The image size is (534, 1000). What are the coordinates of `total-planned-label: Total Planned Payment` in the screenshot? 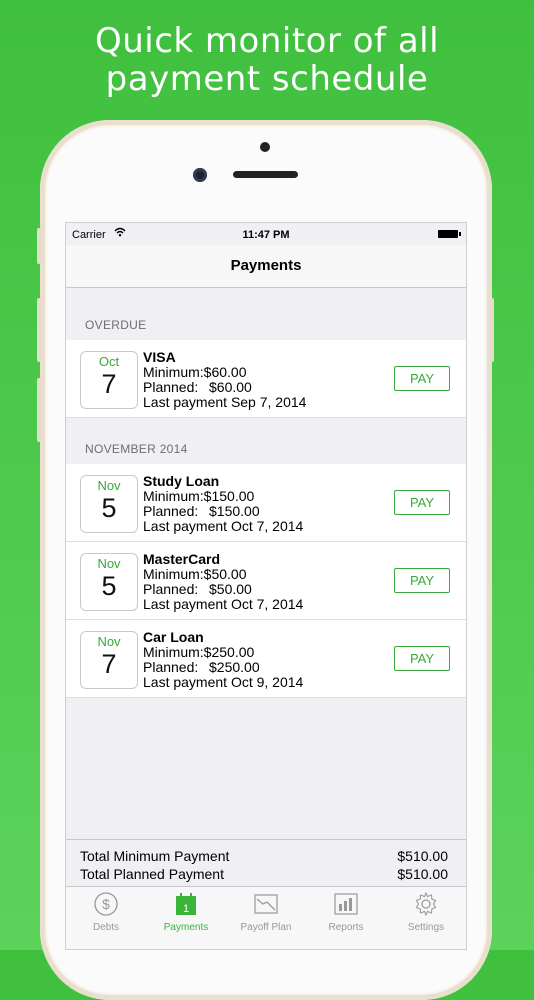 It's located at (152, 874).